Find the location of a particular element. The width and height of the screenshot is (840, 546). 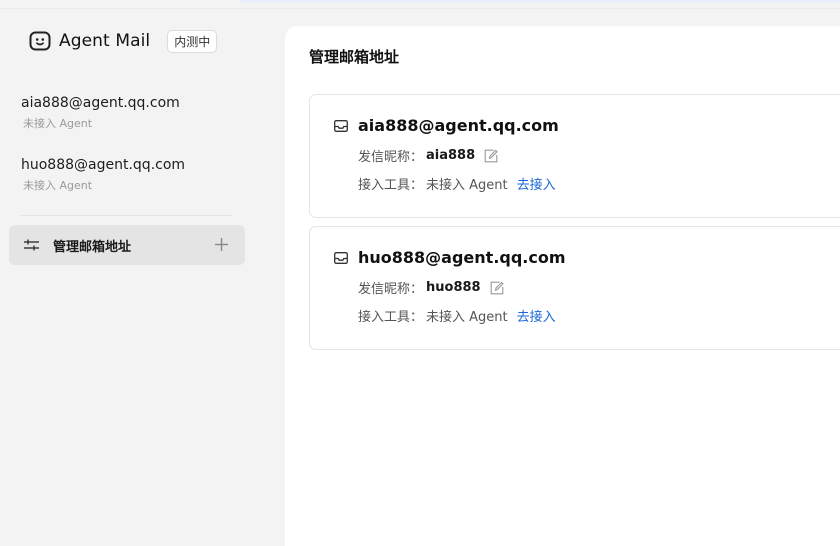

window-top-strip is located at coordinates (420, 4).